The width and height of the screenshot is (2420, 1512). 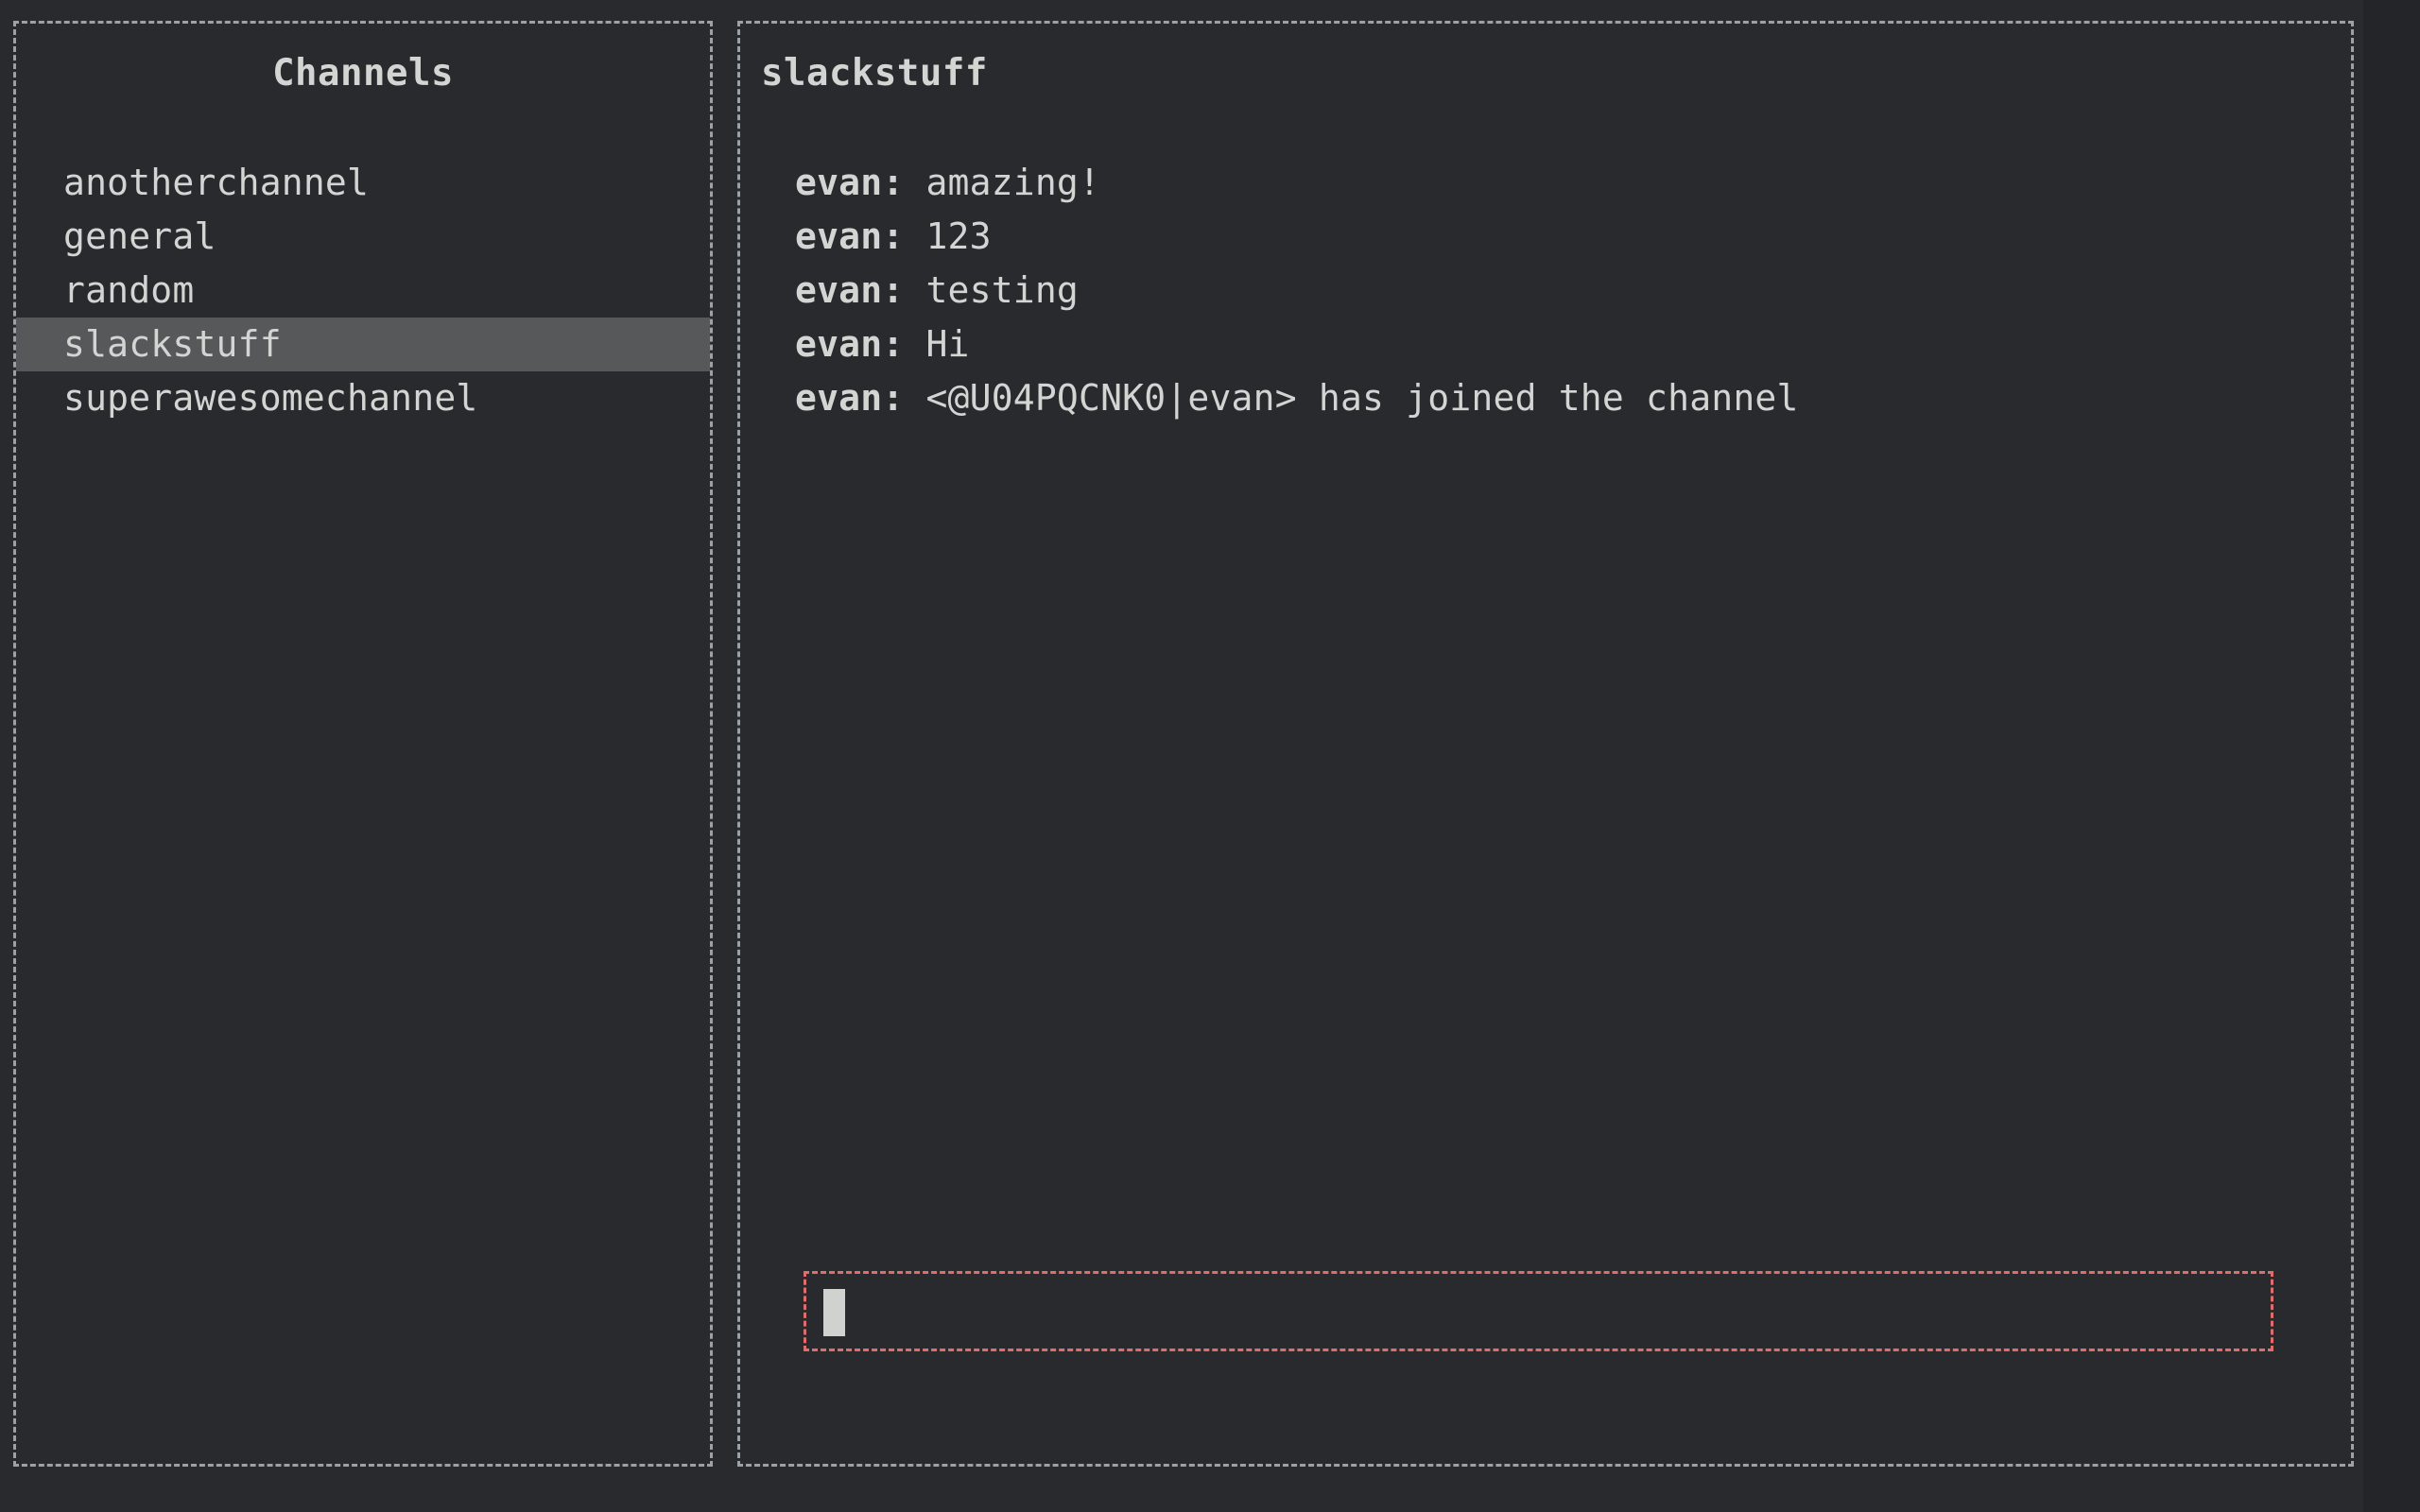 I want to click on sidebar-item-superawesomechannel: superawesomechannel, so click(x=363, y=398).